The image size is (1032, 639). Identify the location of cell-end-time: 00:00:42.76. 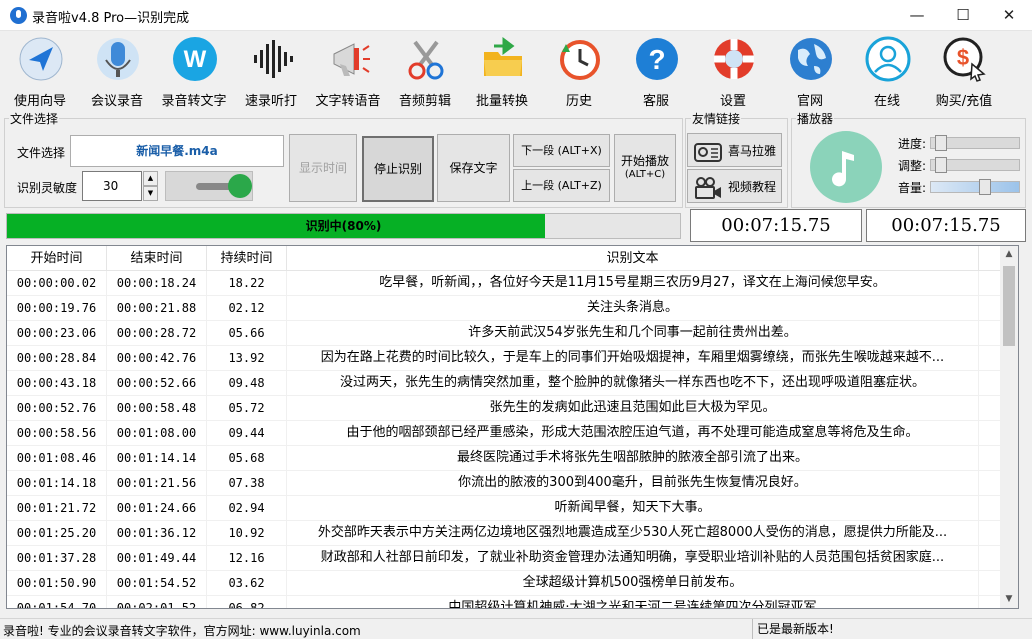
(157, 358).